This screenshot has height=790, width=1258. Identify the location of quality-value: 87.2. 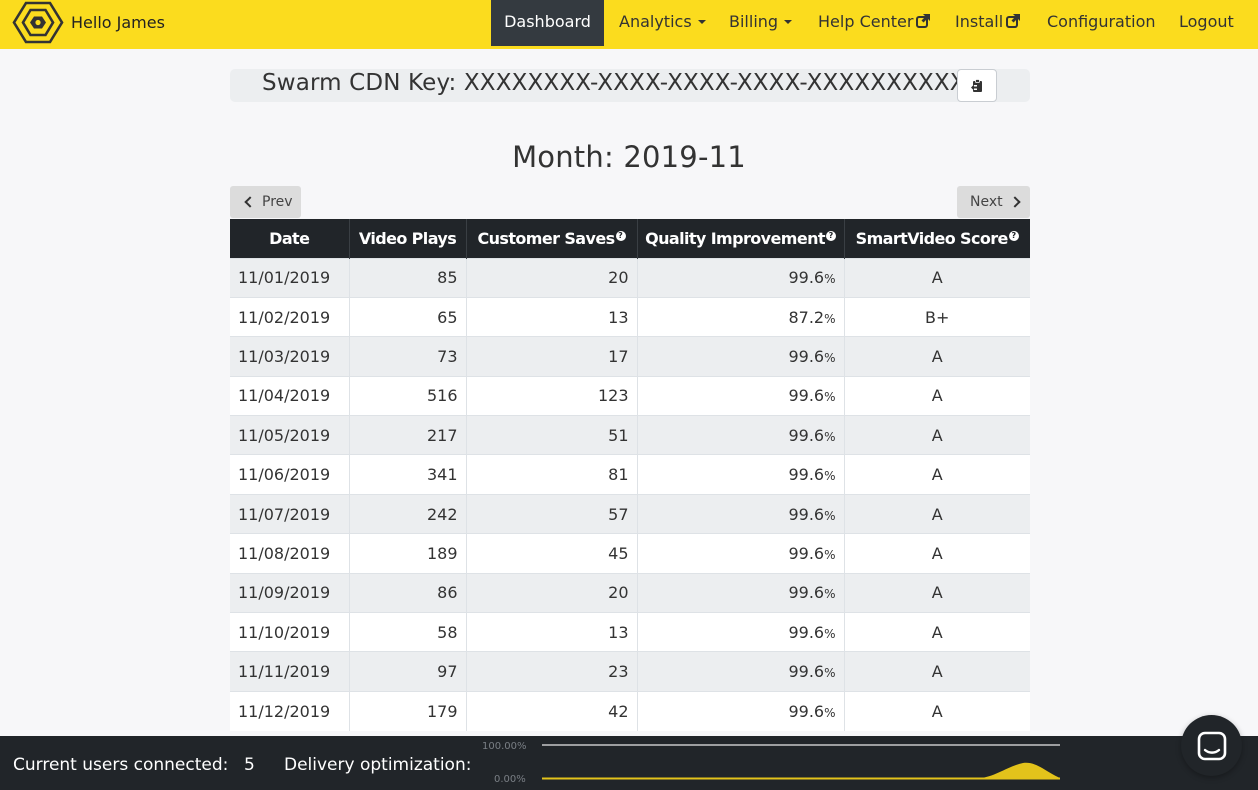
(806, 317).